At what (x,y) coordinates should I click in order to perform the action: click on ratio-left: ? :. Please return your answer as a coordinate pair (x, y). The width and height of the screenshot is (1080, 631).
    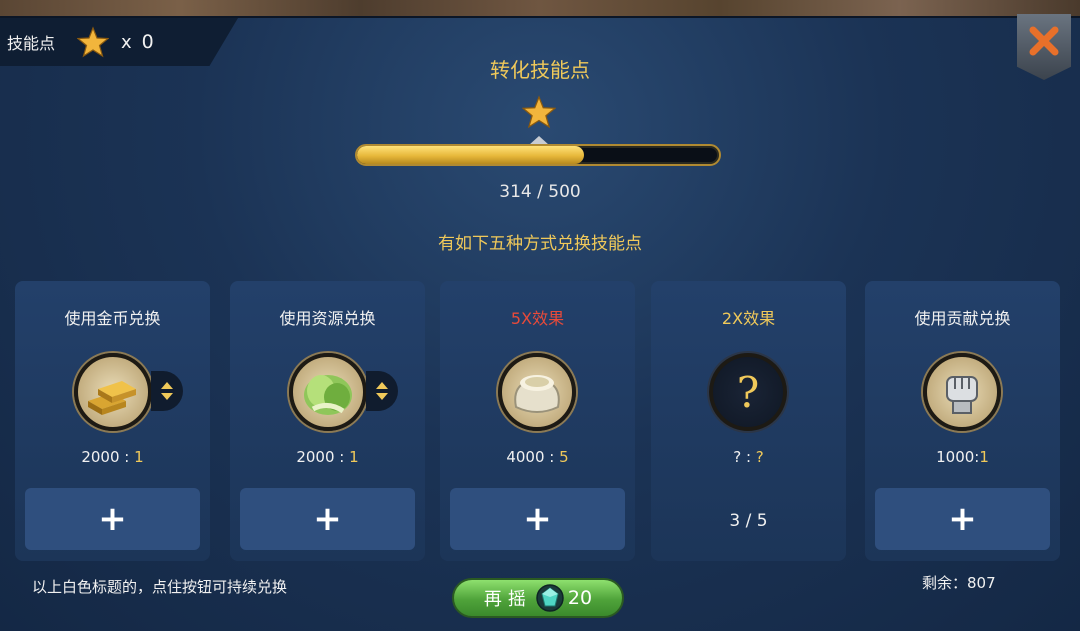
    Looking at the image, I should click on (744, 457).